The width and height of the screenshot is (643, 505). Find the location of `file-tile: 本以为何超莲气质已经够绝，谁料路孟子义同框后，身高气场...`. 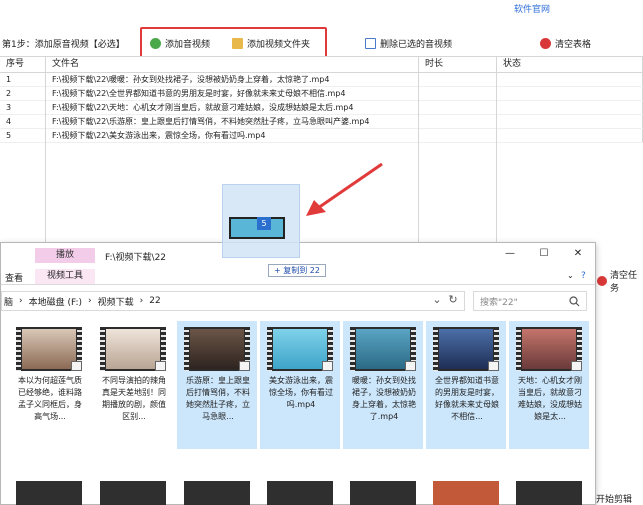

file-tile: 本以为何超莲气质已经够绝，谁料路孟子义同框后，身高气场... is located at coordinates (49, 385).